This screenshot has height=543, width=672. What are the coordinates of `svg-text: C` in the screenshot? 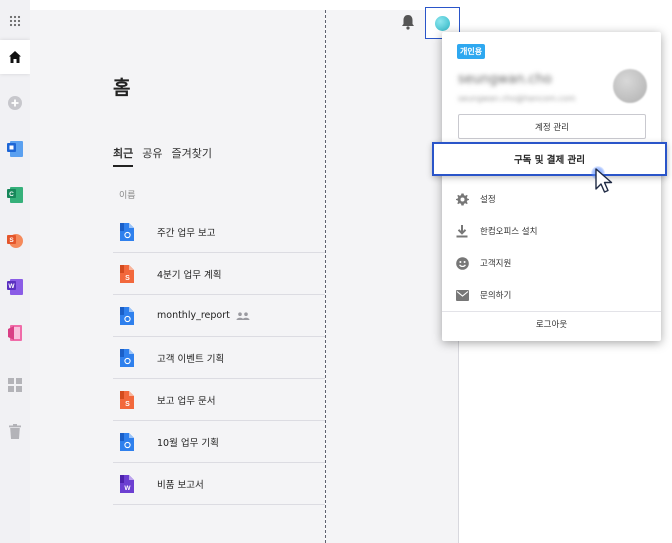 It's located at (11, 194).